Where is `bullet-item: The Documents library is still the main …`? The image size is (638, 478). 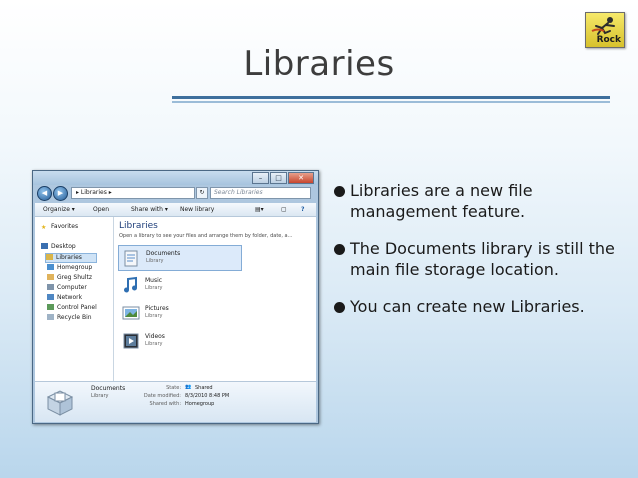
bullet-item: The Documents library is still the main … is located at coordinates (482, 259).